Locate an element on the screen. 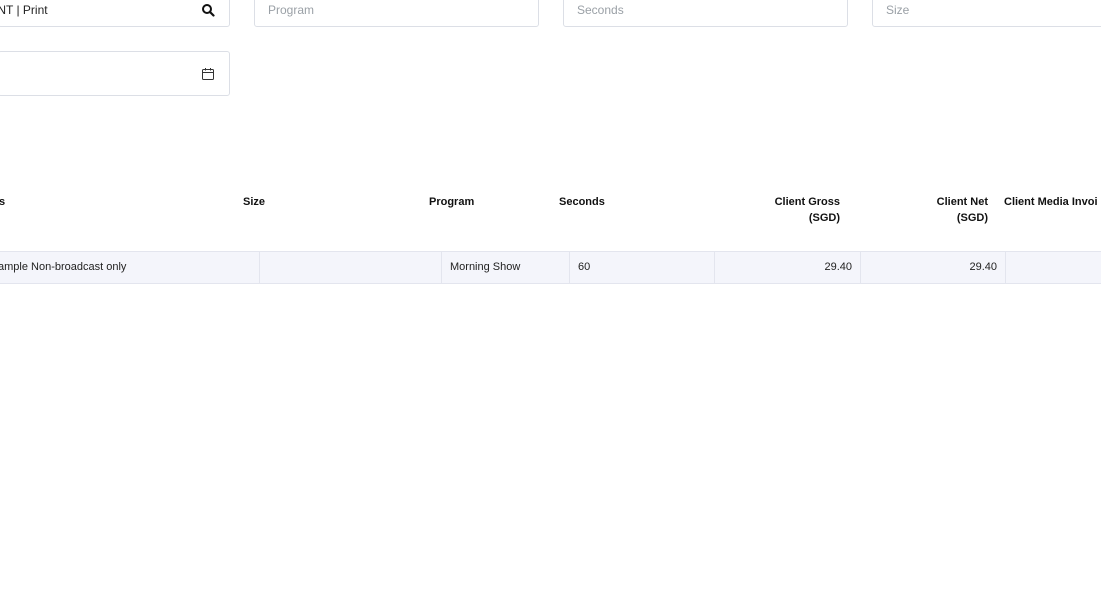 The image size is (1101, 616). header-client-net-line1: Client Net is located at coordinates (962, 202).